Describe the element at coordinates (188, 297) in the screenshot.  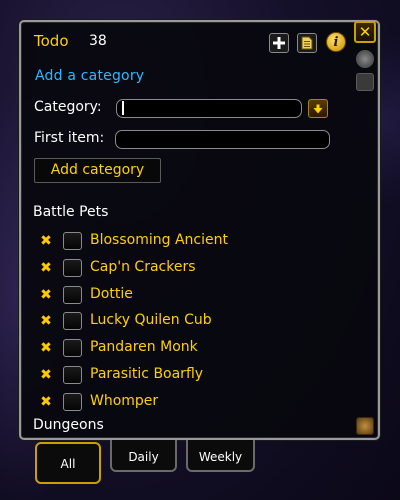
I see `list-item: ✖ Dottie` at that location.